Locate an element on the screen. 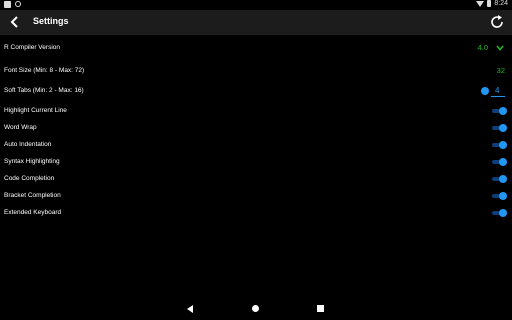 The width and height of the screenshot is (512, 320). setting-bracket-completion: Bracket Completion is located at coordinates (256, 196).